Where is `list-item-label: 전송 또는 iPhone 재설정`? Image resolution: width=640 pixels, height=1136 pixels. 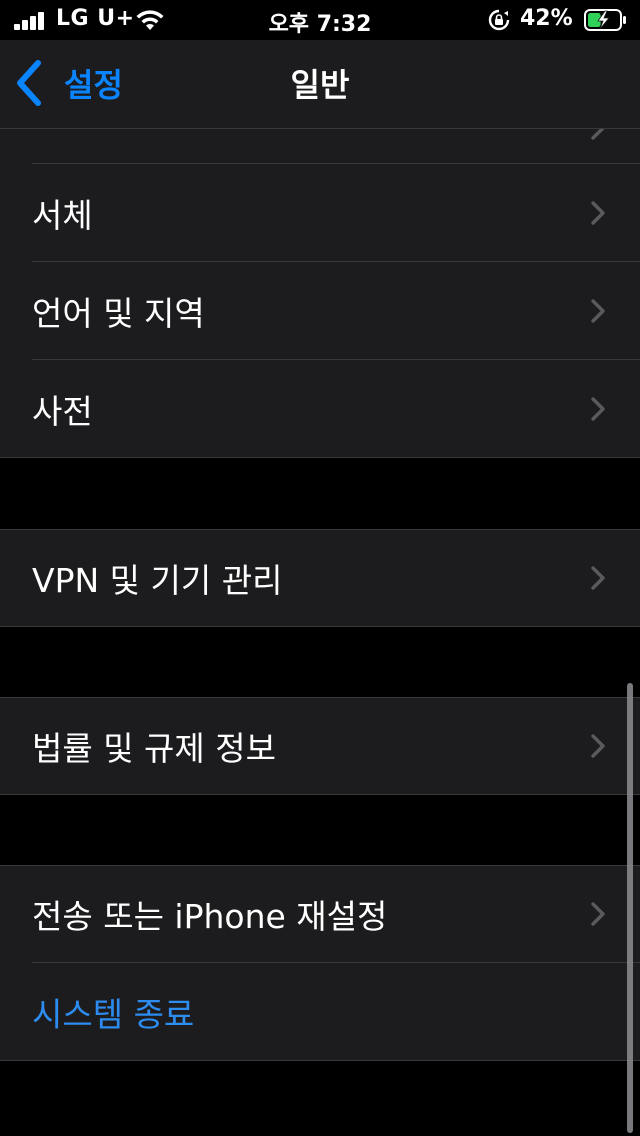
list-item-label: 전송 또는 iPhone 재설정 is located at coordinates (210, 916).